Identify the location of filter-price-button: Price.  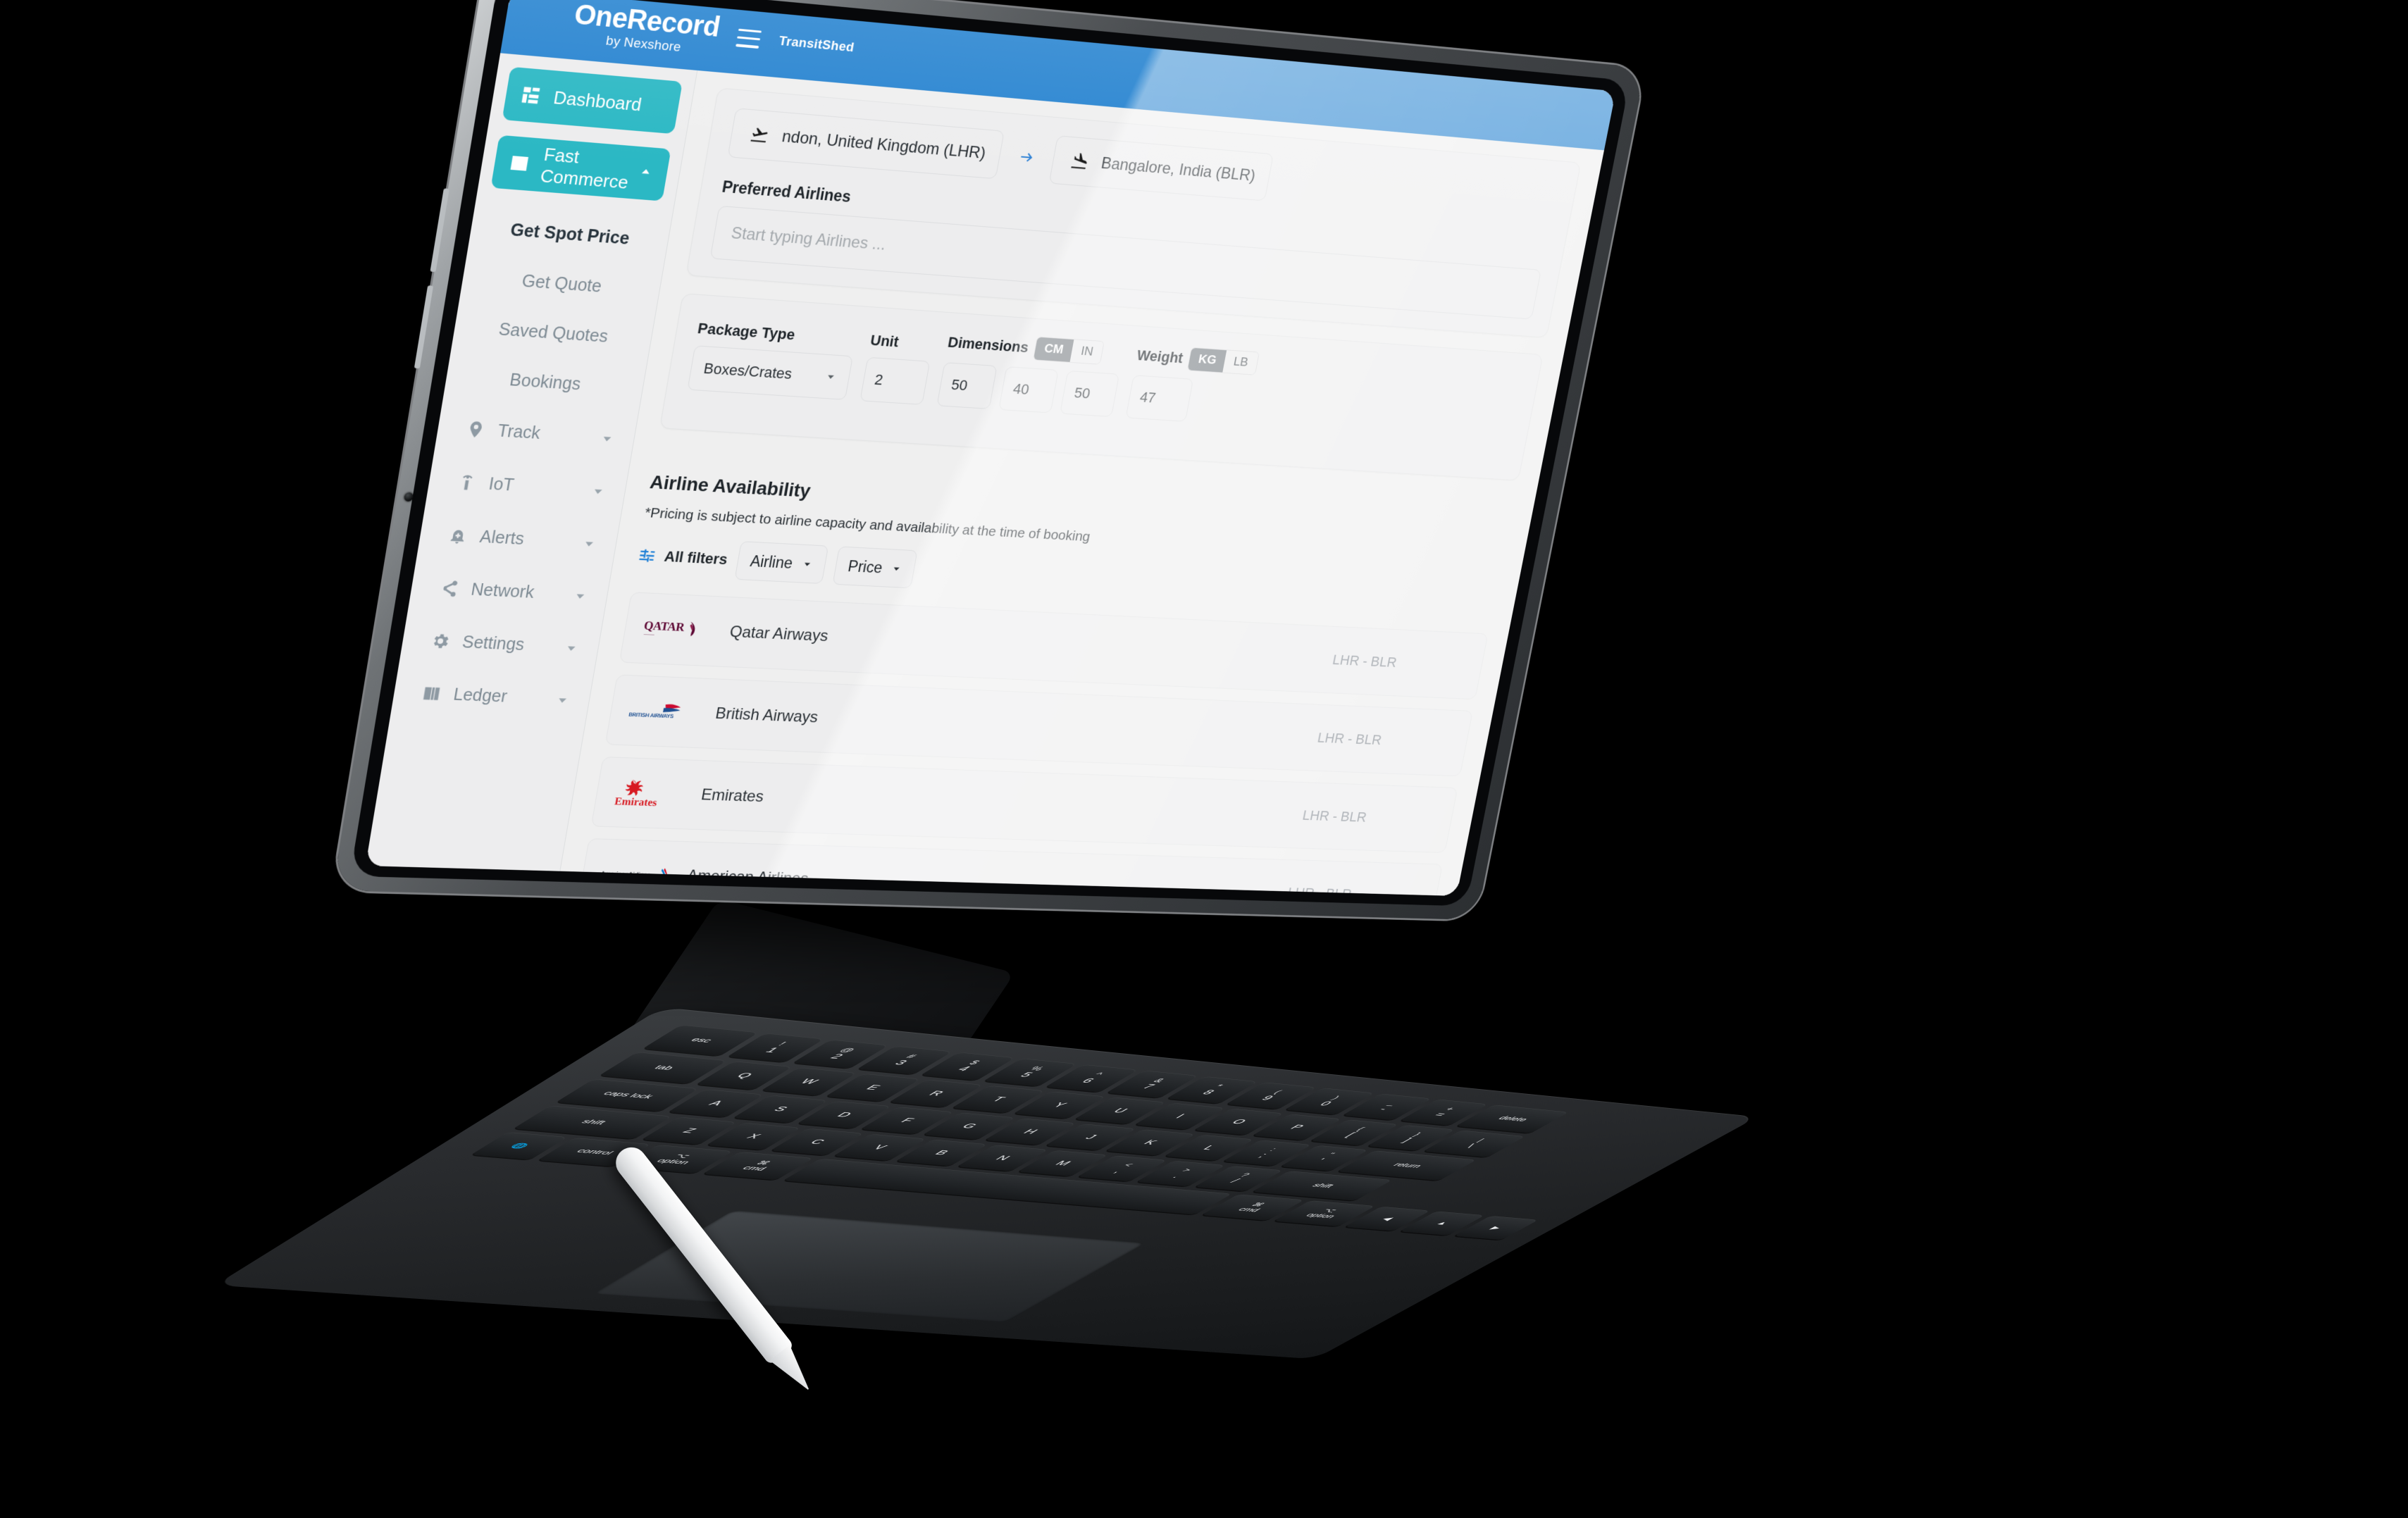
(875, 567).